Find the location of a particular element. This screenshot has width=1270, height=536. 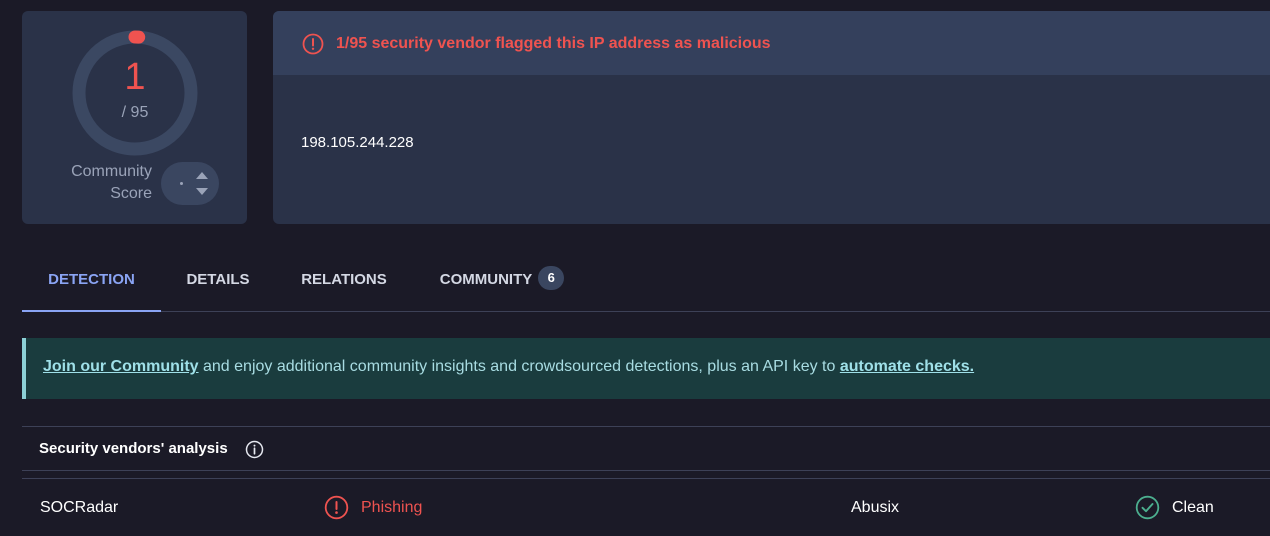

community-score-label-line2: Score is located at coordinates (131, 193).